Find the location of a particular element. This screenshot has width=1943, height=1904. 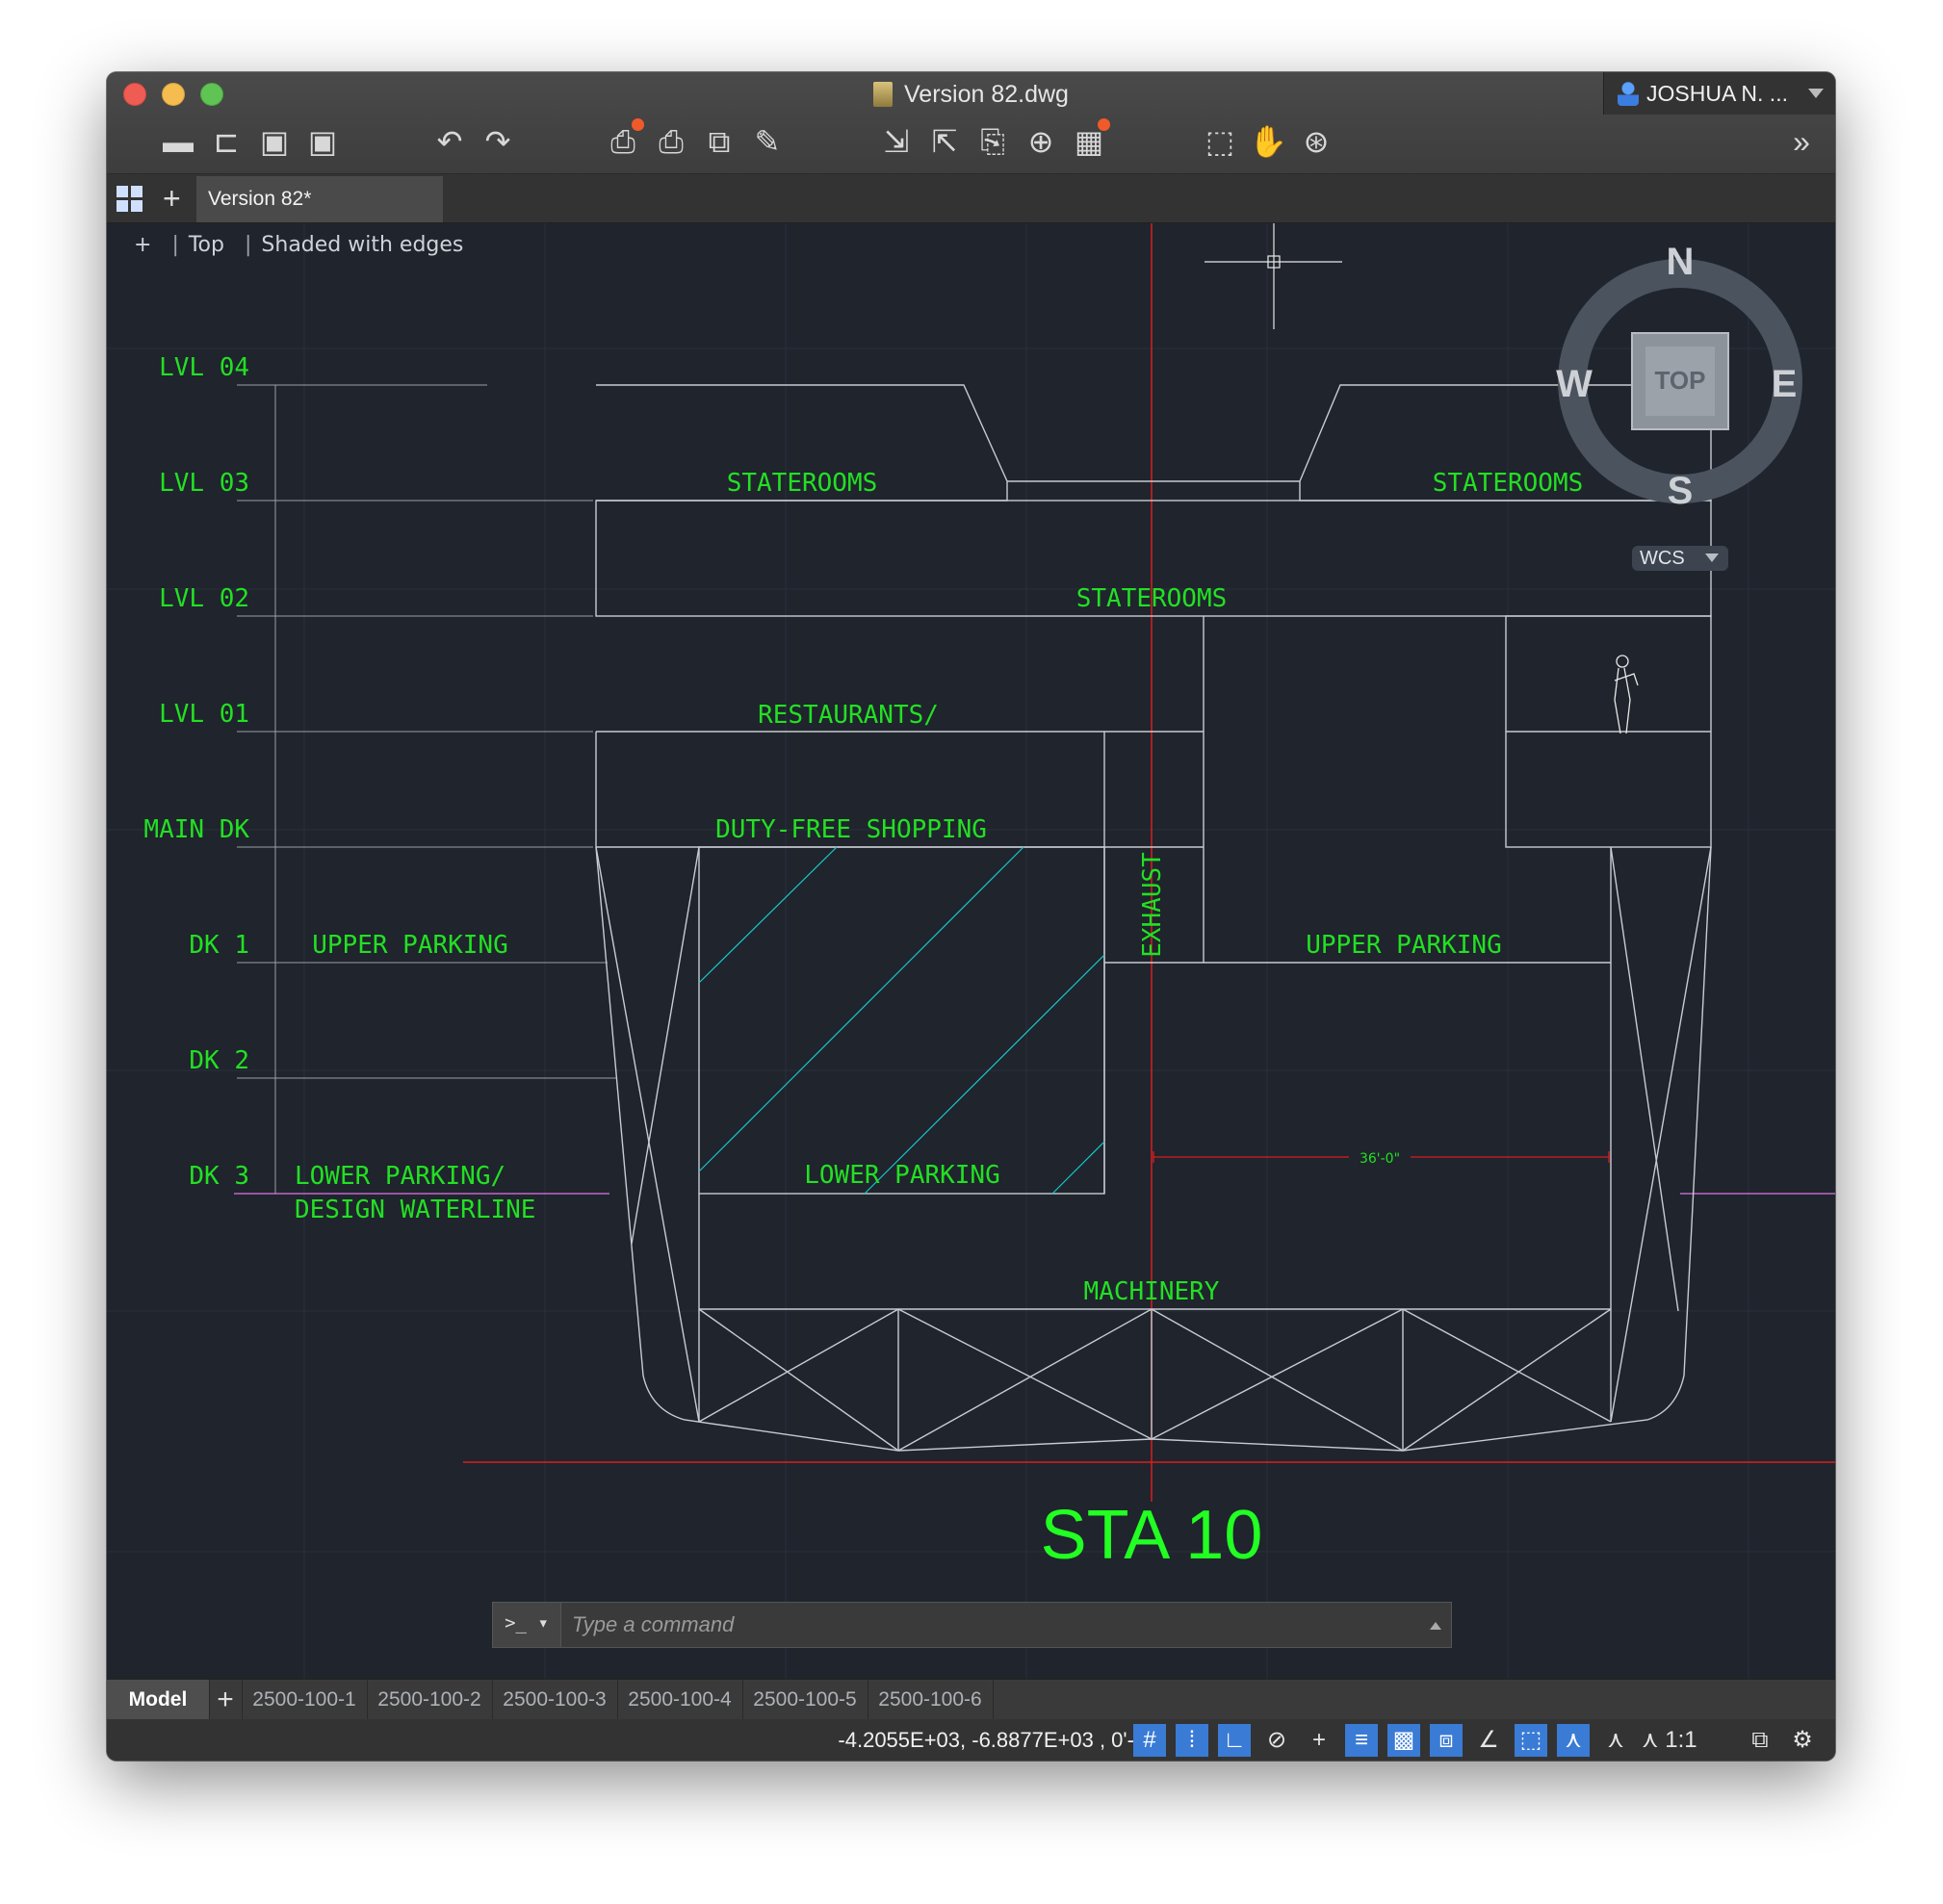

tab-model: Model is located at coordinates (158, 1700).